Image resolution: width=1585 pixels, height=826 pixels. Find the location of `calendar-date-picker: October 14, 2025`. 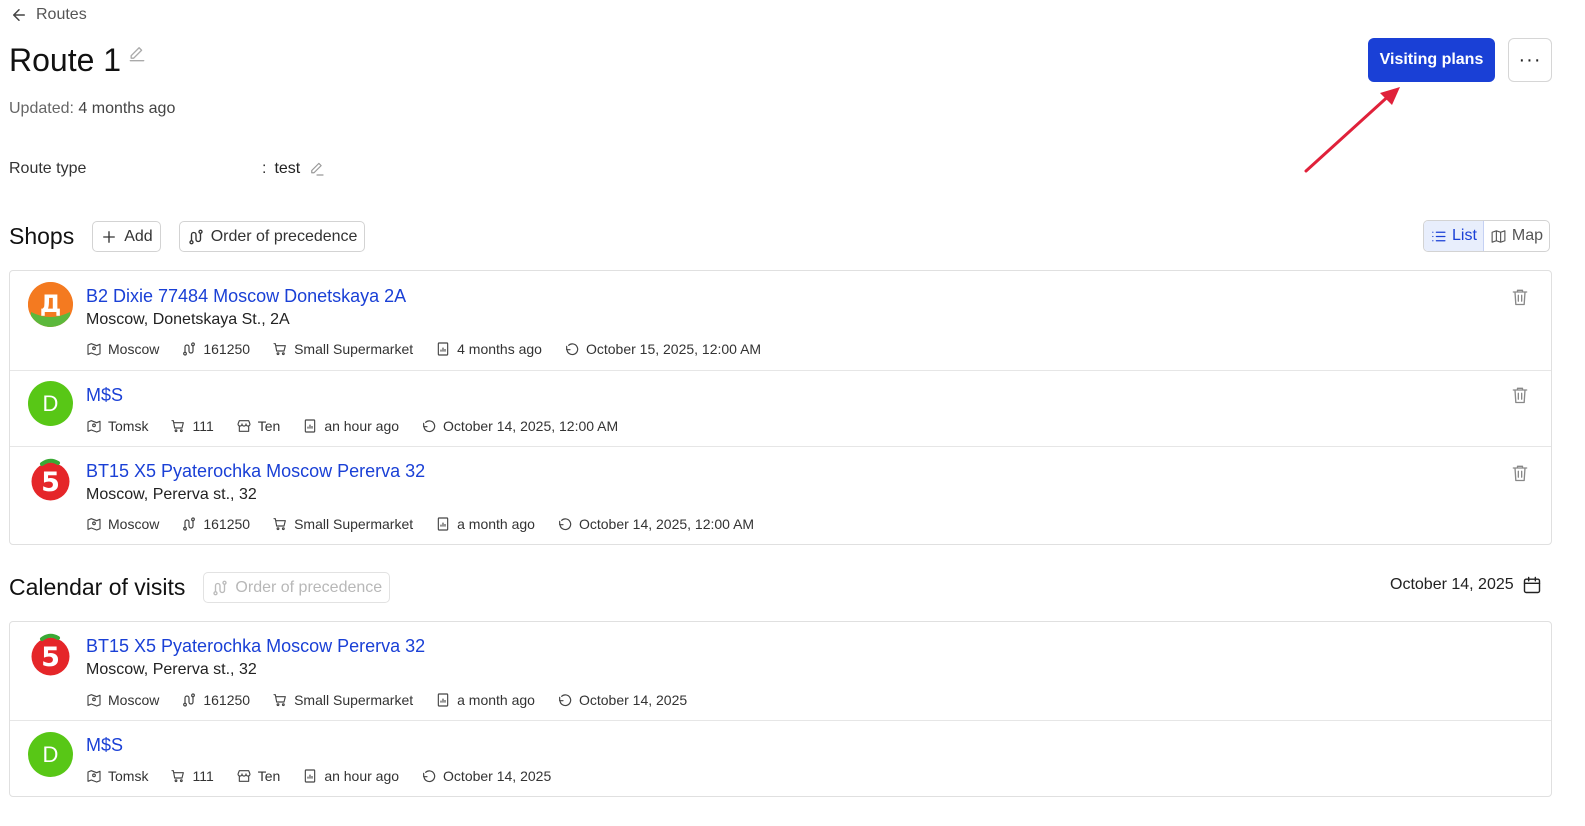

calendar-date-picker: October 14, 2025 is located at coordinates (1466, 585).